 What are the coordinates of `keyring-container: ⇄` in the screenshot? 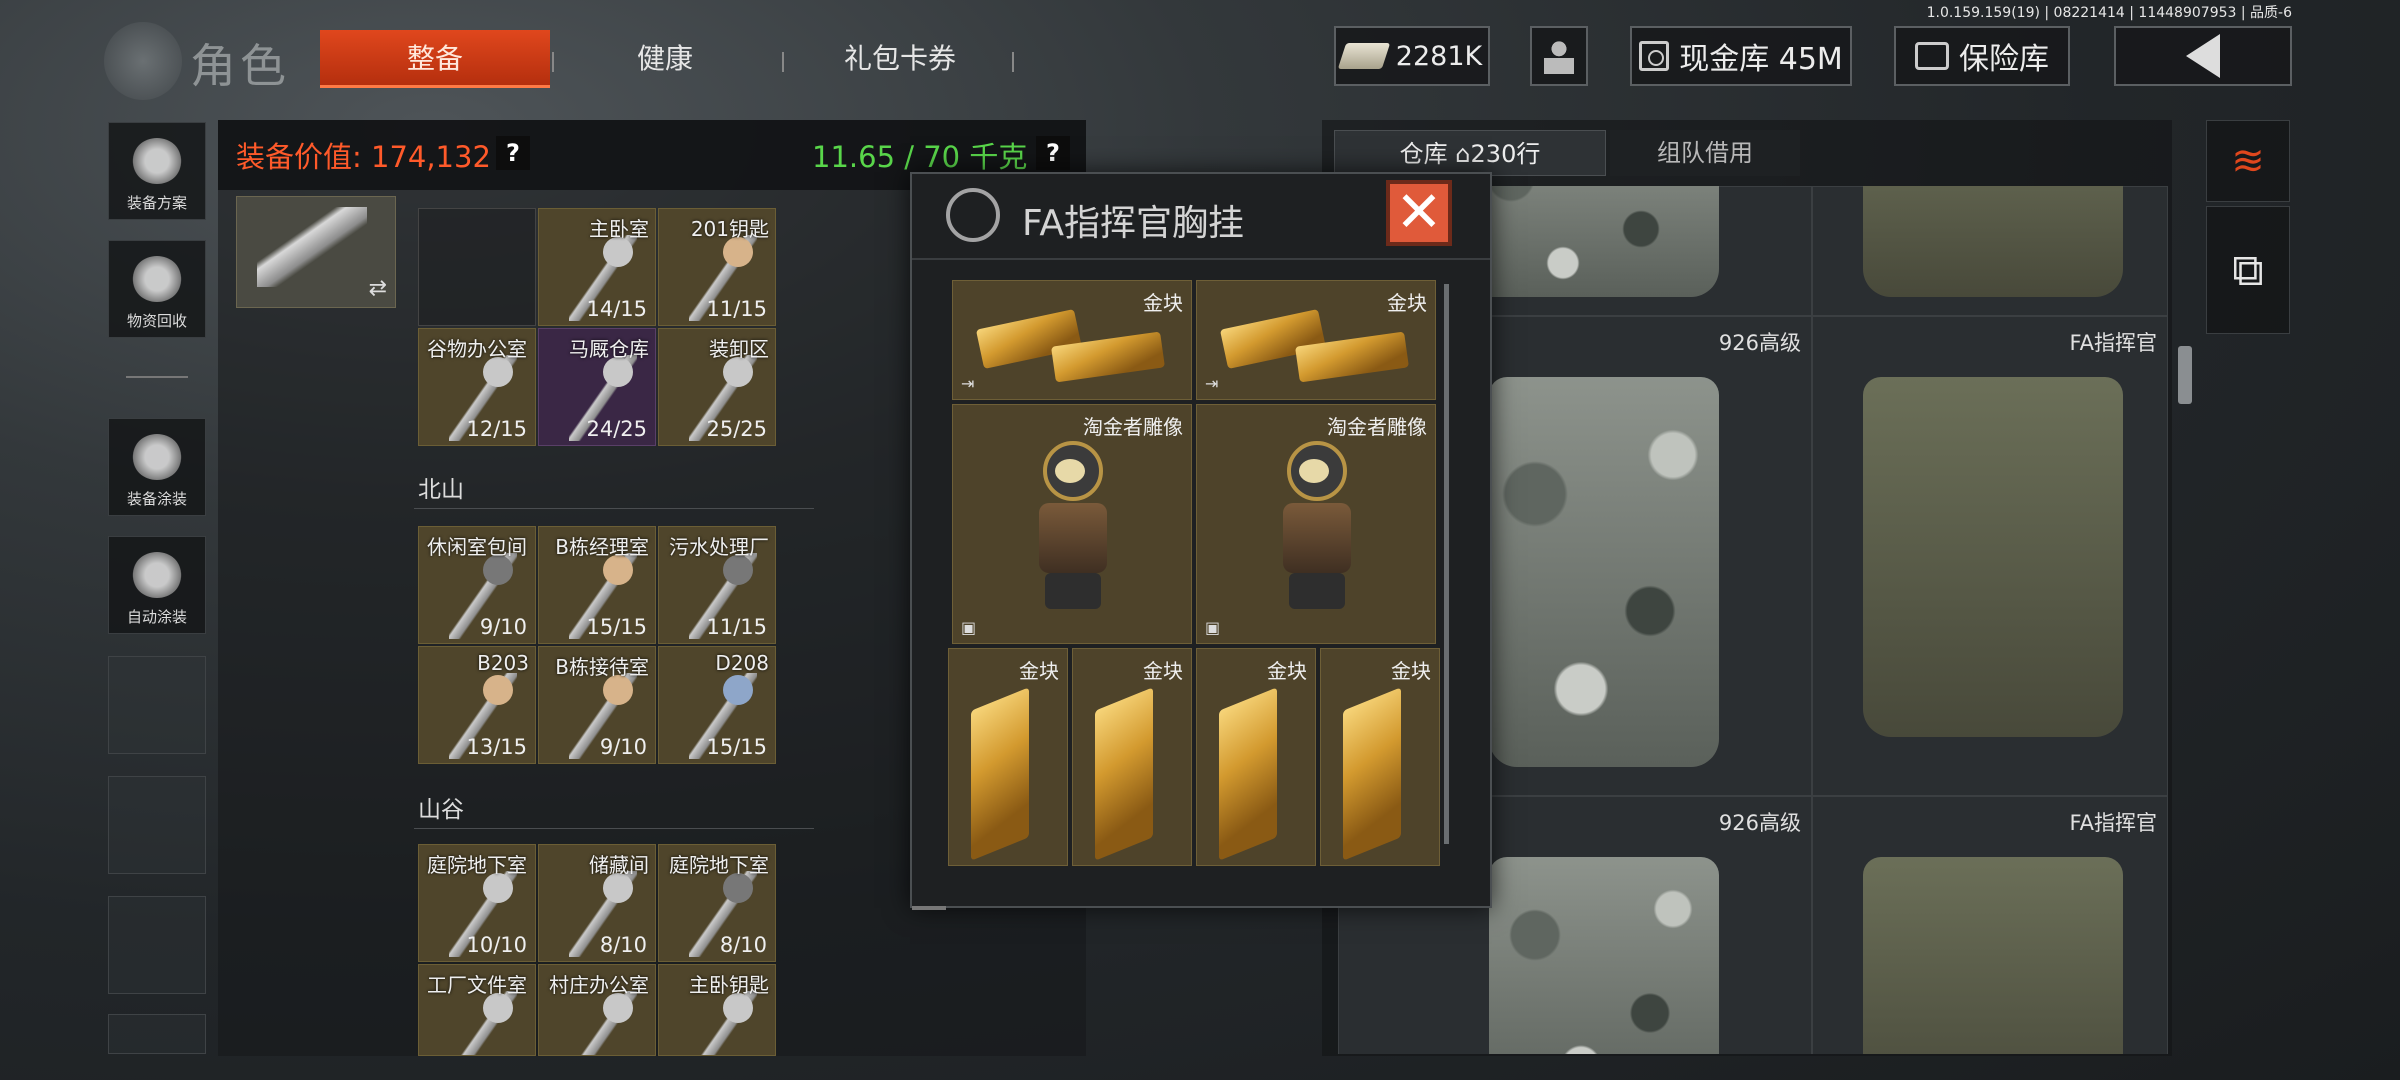 It's located at (316, 252).